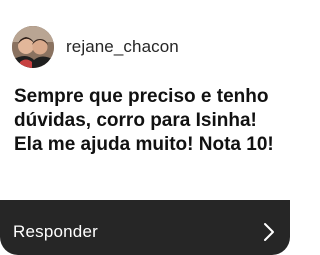 Image resolution: width=320 pixels, height=255 pixels. I want to click on reply-button-label: Responder, so click(55, 231).